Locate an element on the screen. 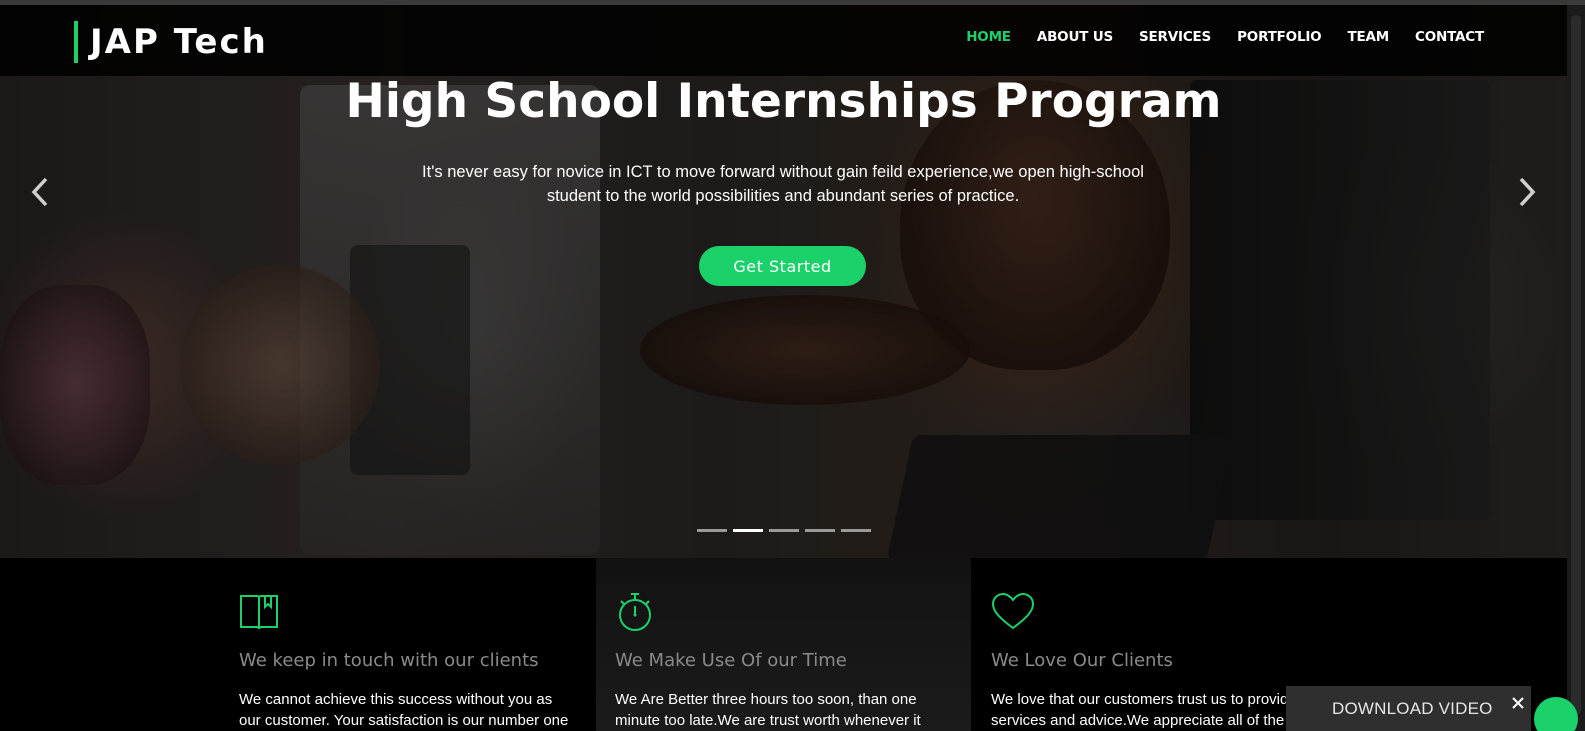  scrollbar-thumb is located at coordinates (1576, 365).